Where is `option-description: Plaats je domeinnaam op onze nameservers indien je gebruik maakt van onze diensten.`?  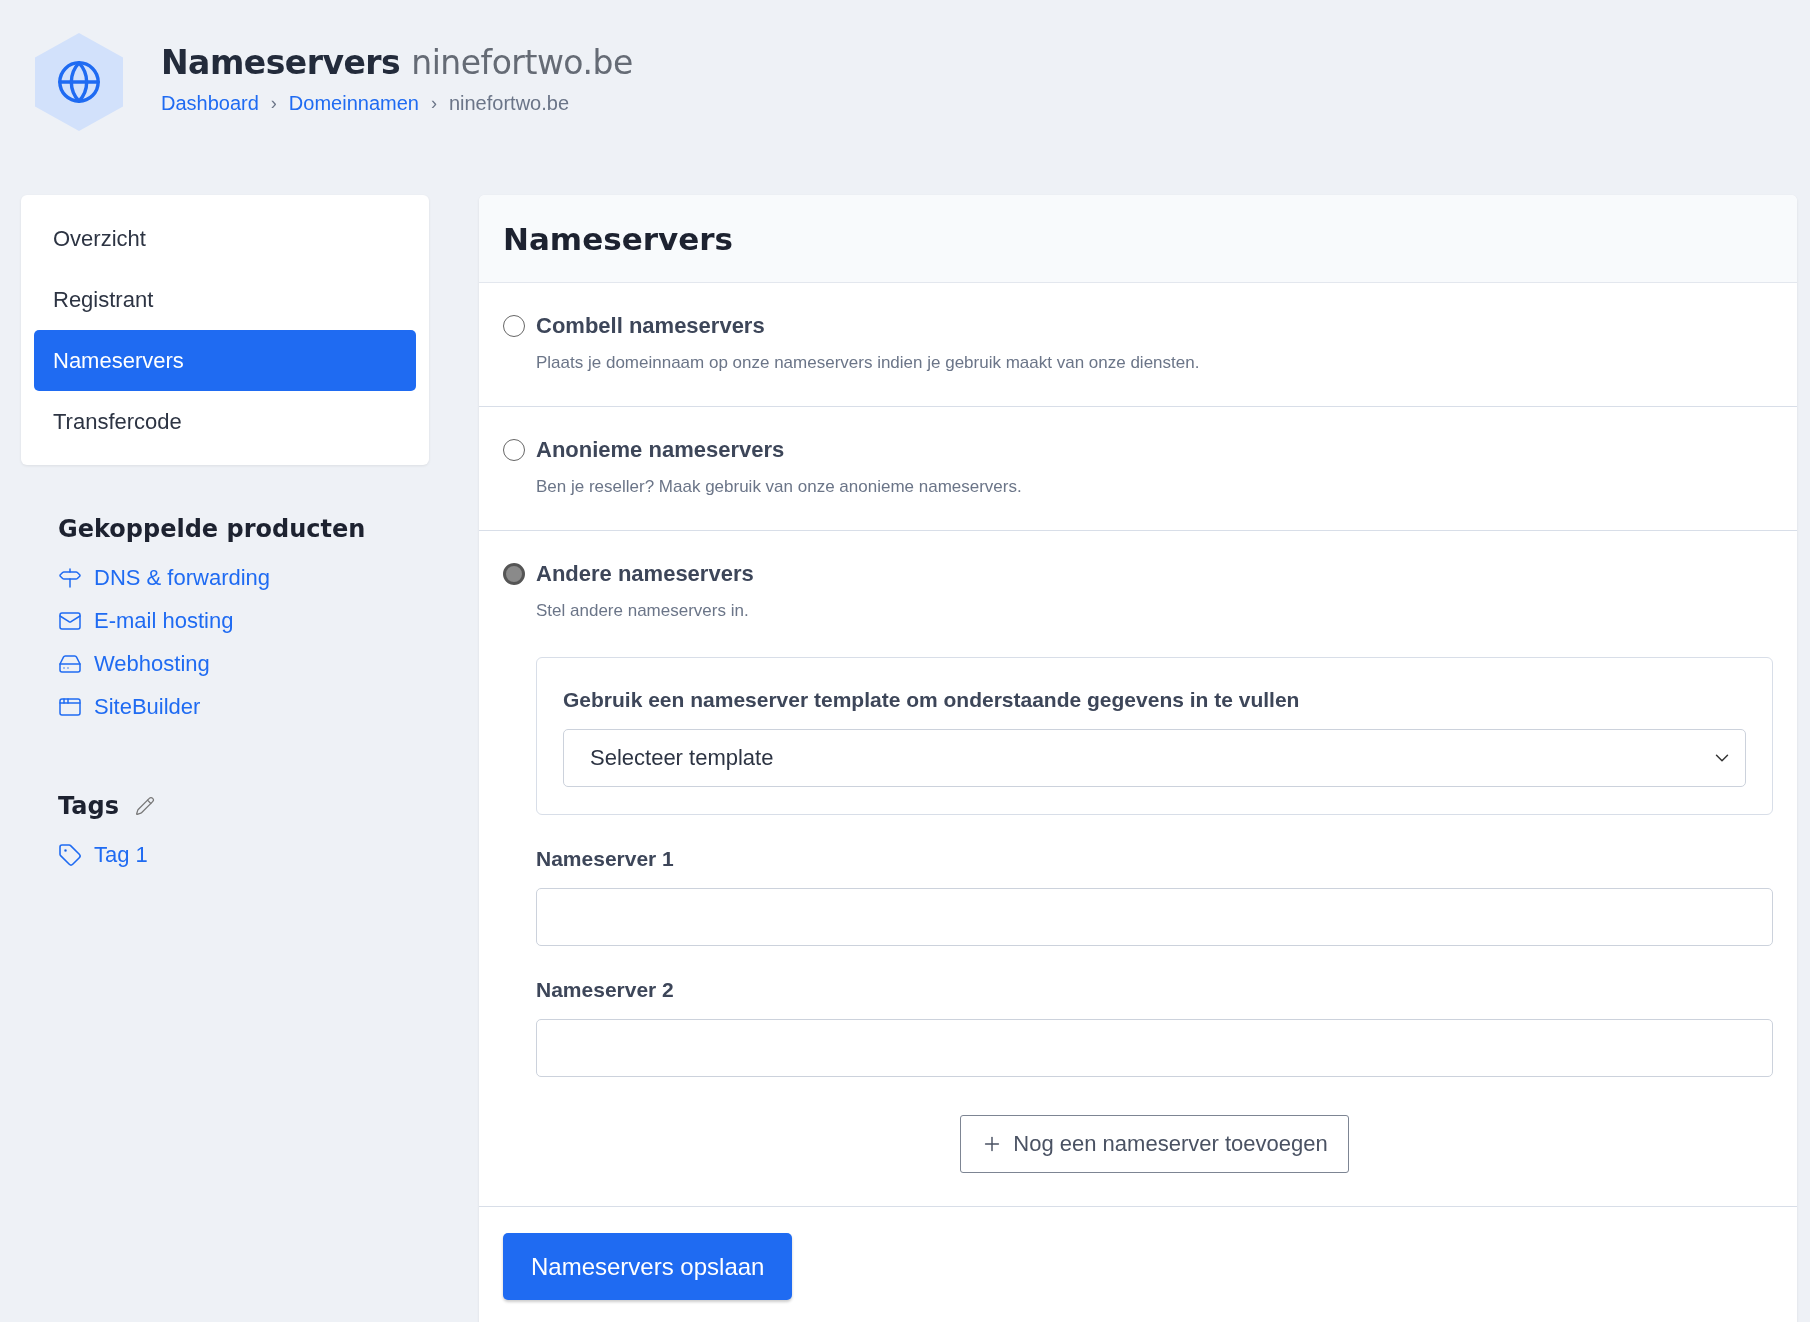
option-description: Plaats je domeinnaam op onze nameservers indien je gebruik maakt van onze diensten. is located at coordinates (868, 363).